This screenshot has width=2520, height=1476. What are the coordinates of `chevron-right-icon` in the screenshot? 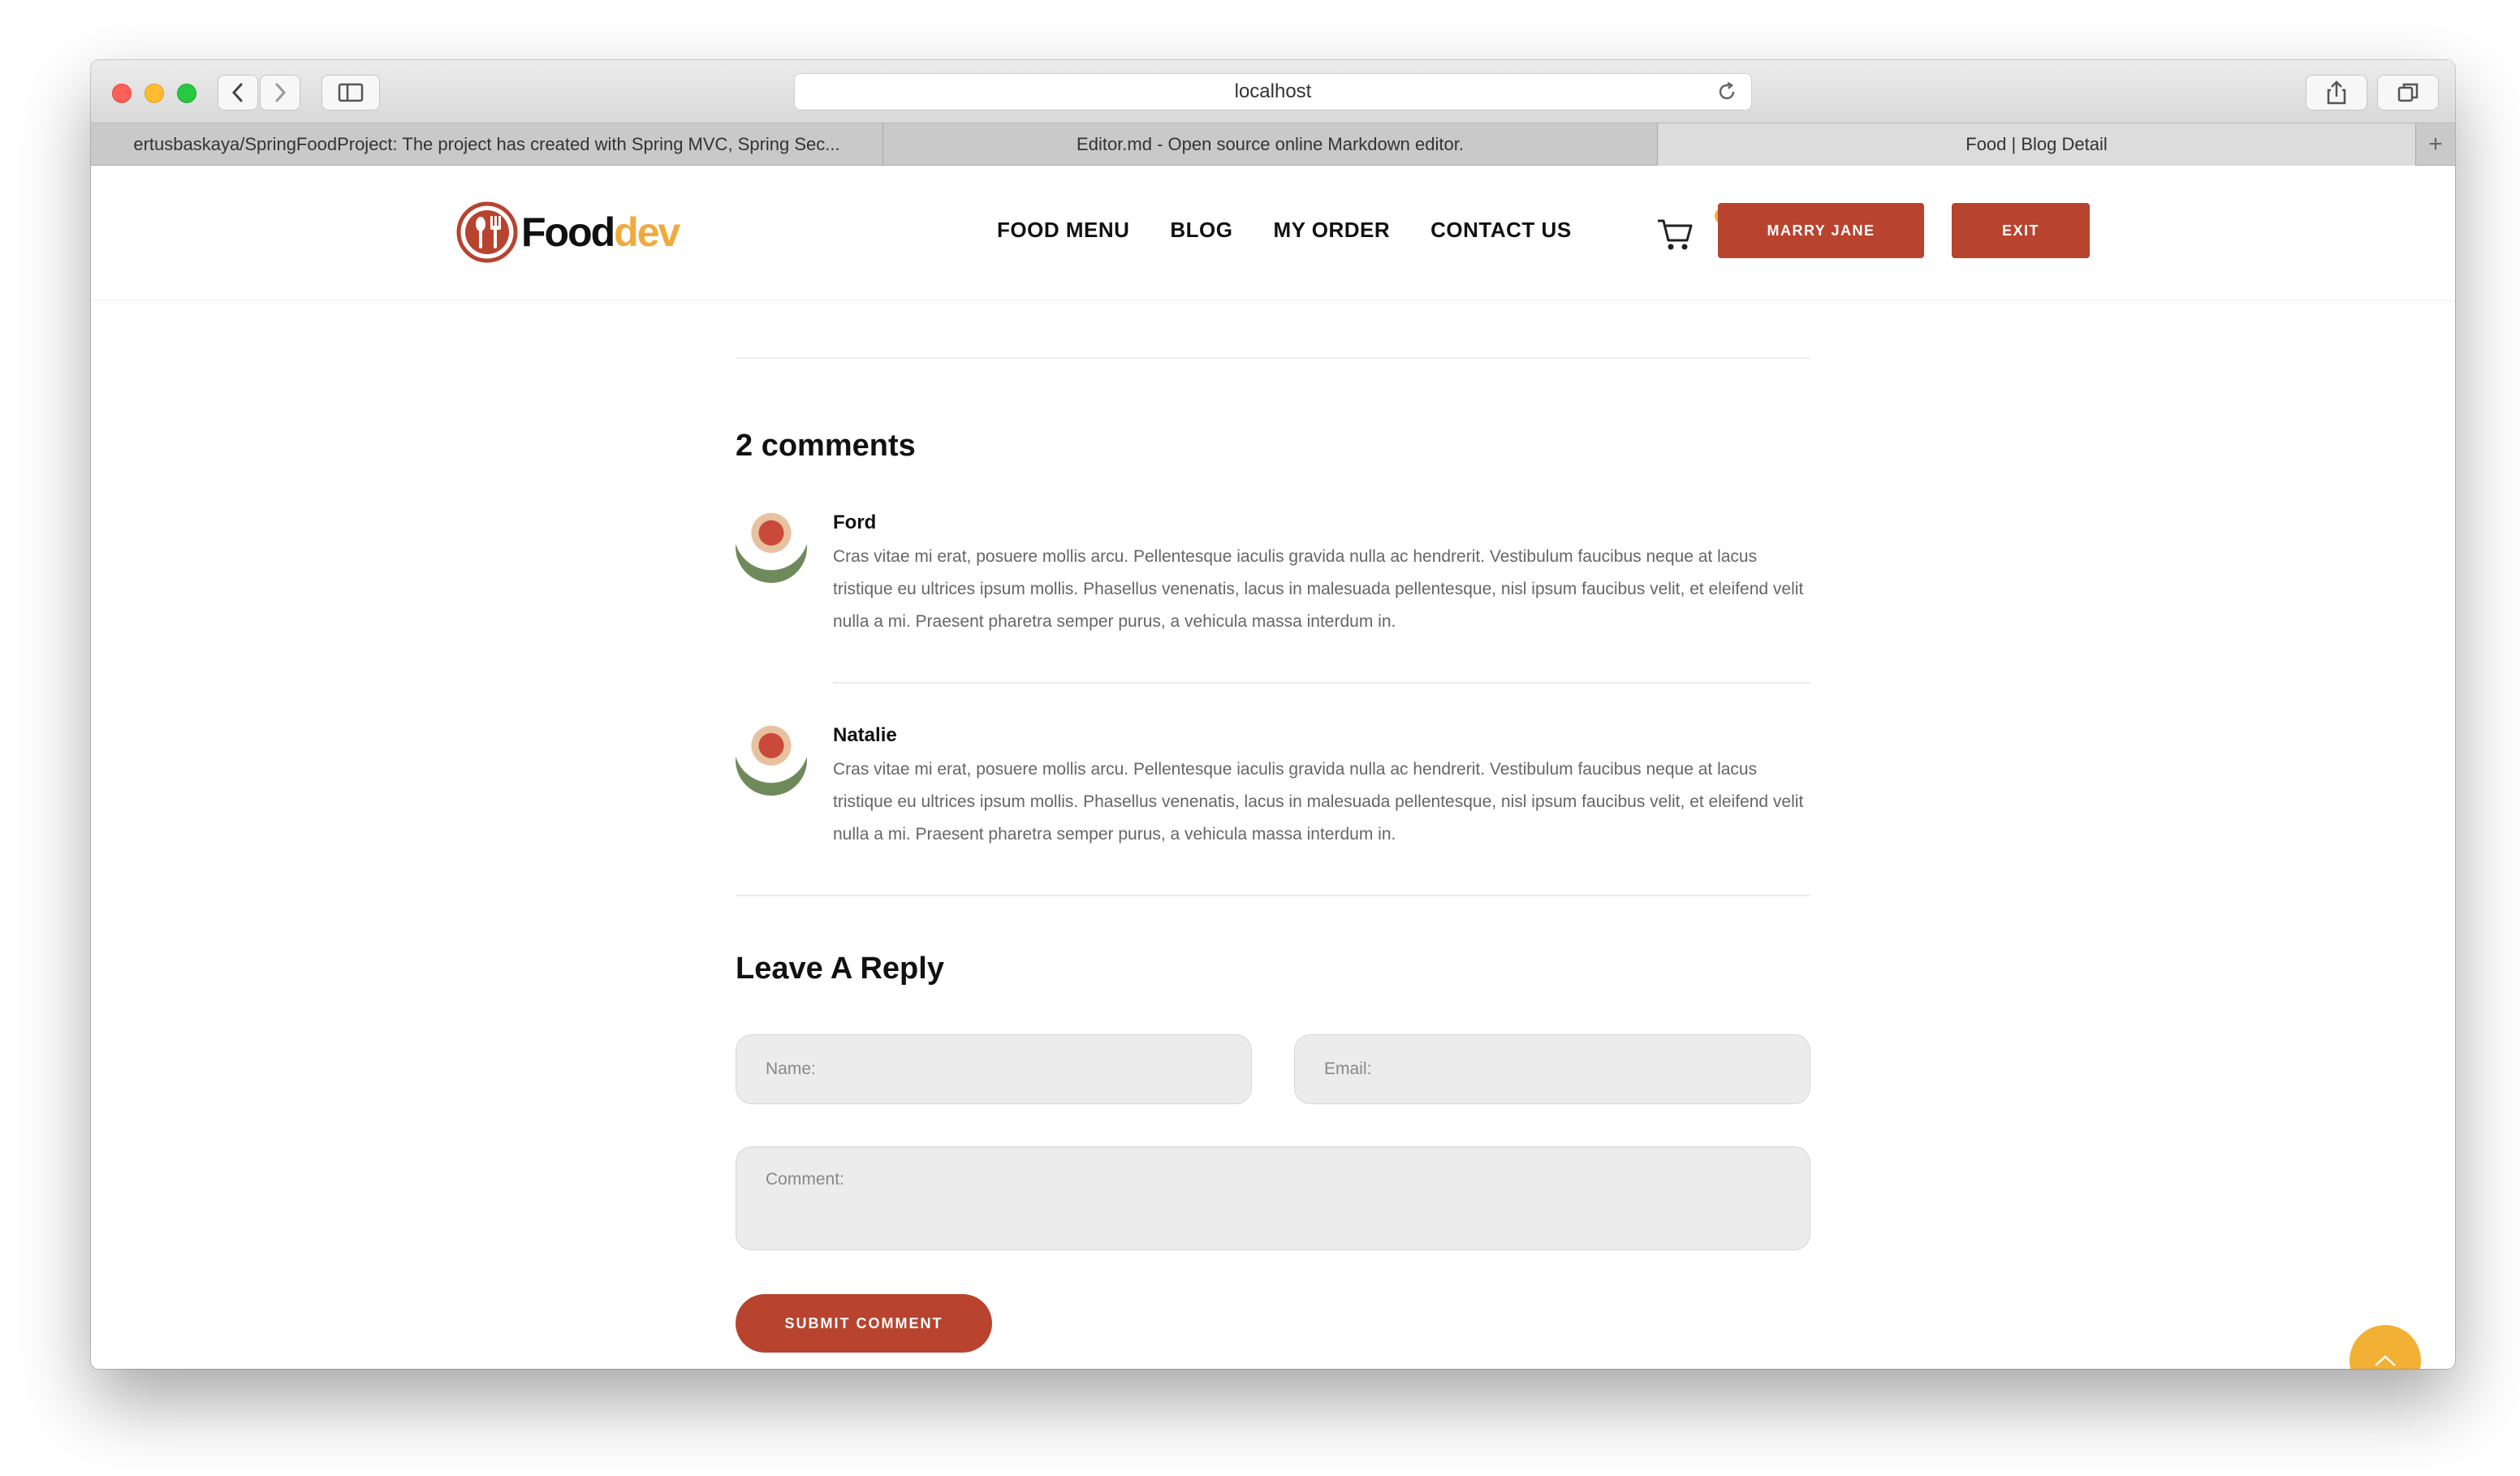 It's located at (281, 93).